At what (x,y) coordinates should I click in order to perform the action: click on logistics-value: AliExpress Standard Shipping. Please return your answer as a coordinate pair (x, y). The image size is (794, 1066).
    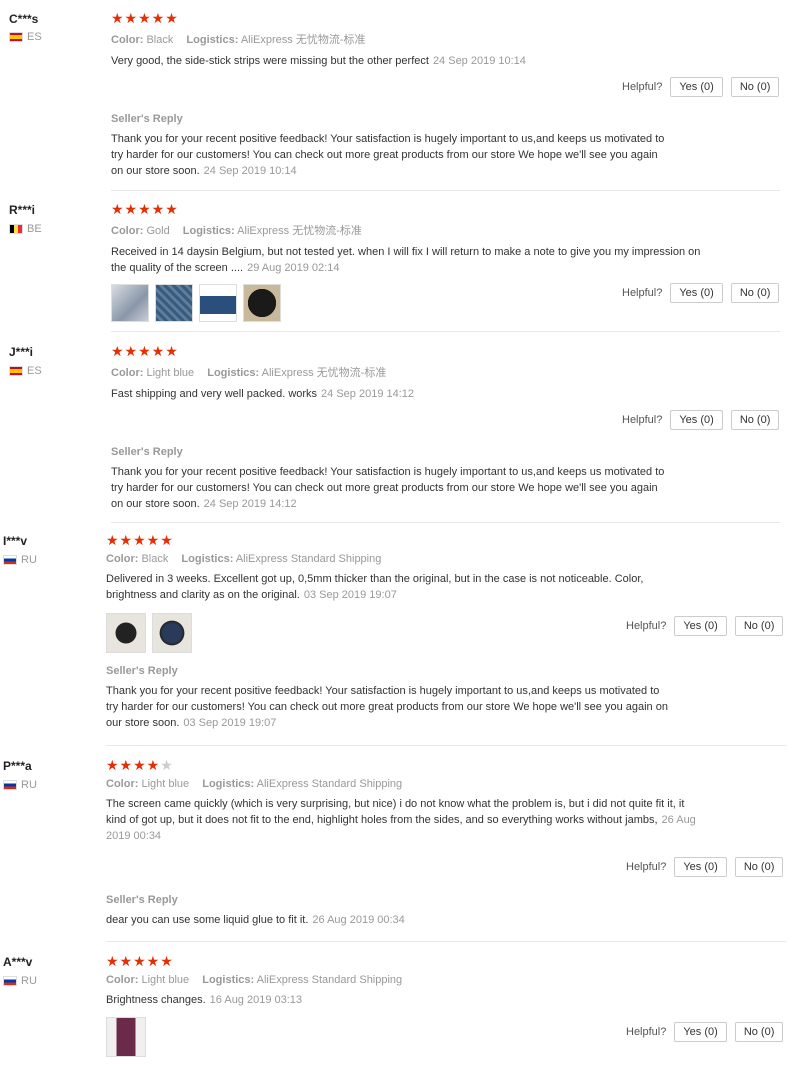
    Looking at the image, I should click on (329, 980).